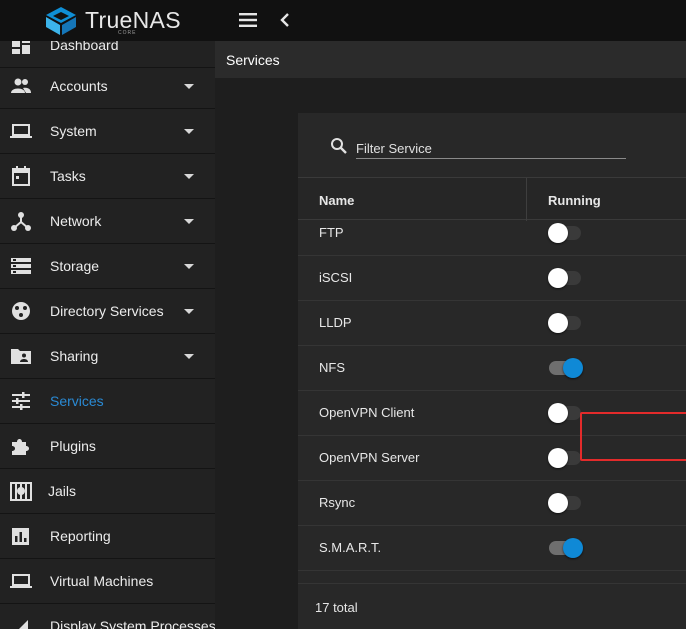 This screenshot has width=686, height=629. Describe the element at coordinates (77, 401) in the screenshot. I see `sidebar-item-label: Services` at that location.